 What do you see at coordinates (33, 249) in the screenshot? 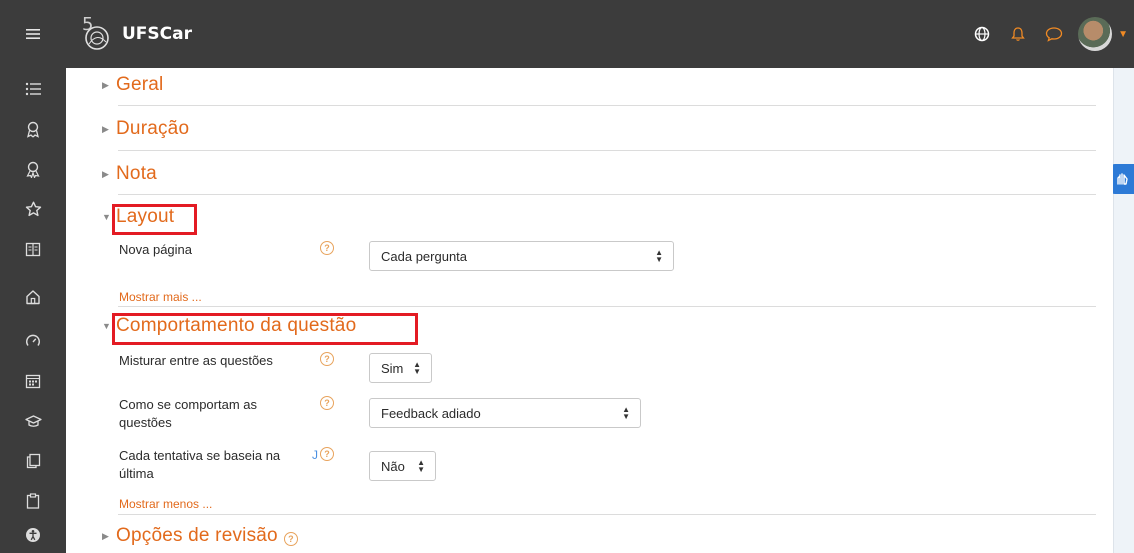
I see `book-icon` at bounding box center [33, 249].